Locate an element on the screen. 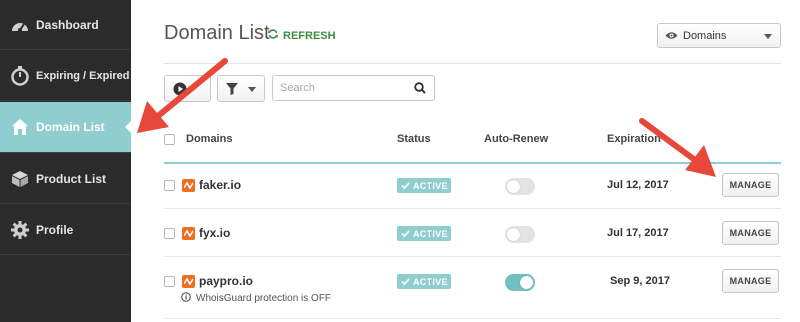 Image resolution: width=800 pixels, height=322 pixels. domain-name: paypro.io is located at coordinates (226, 281).